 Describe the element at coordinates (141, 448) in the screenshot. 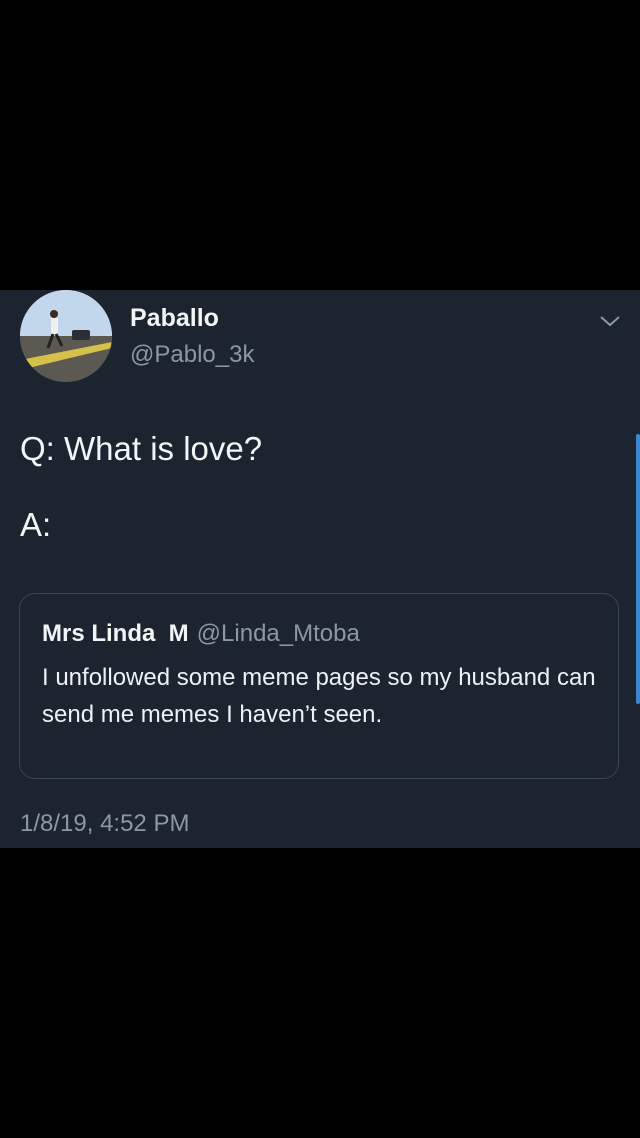

I see `tweet-text-question: Q: What is love?` at that location.